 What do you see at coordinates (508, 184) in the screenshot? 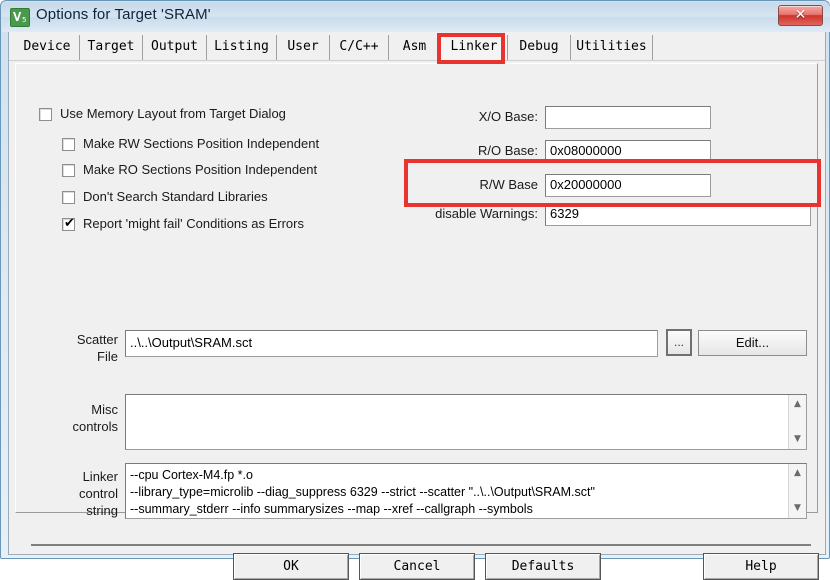
I see `rw-base-label: R/W Base` at bounding box center [508, 184].